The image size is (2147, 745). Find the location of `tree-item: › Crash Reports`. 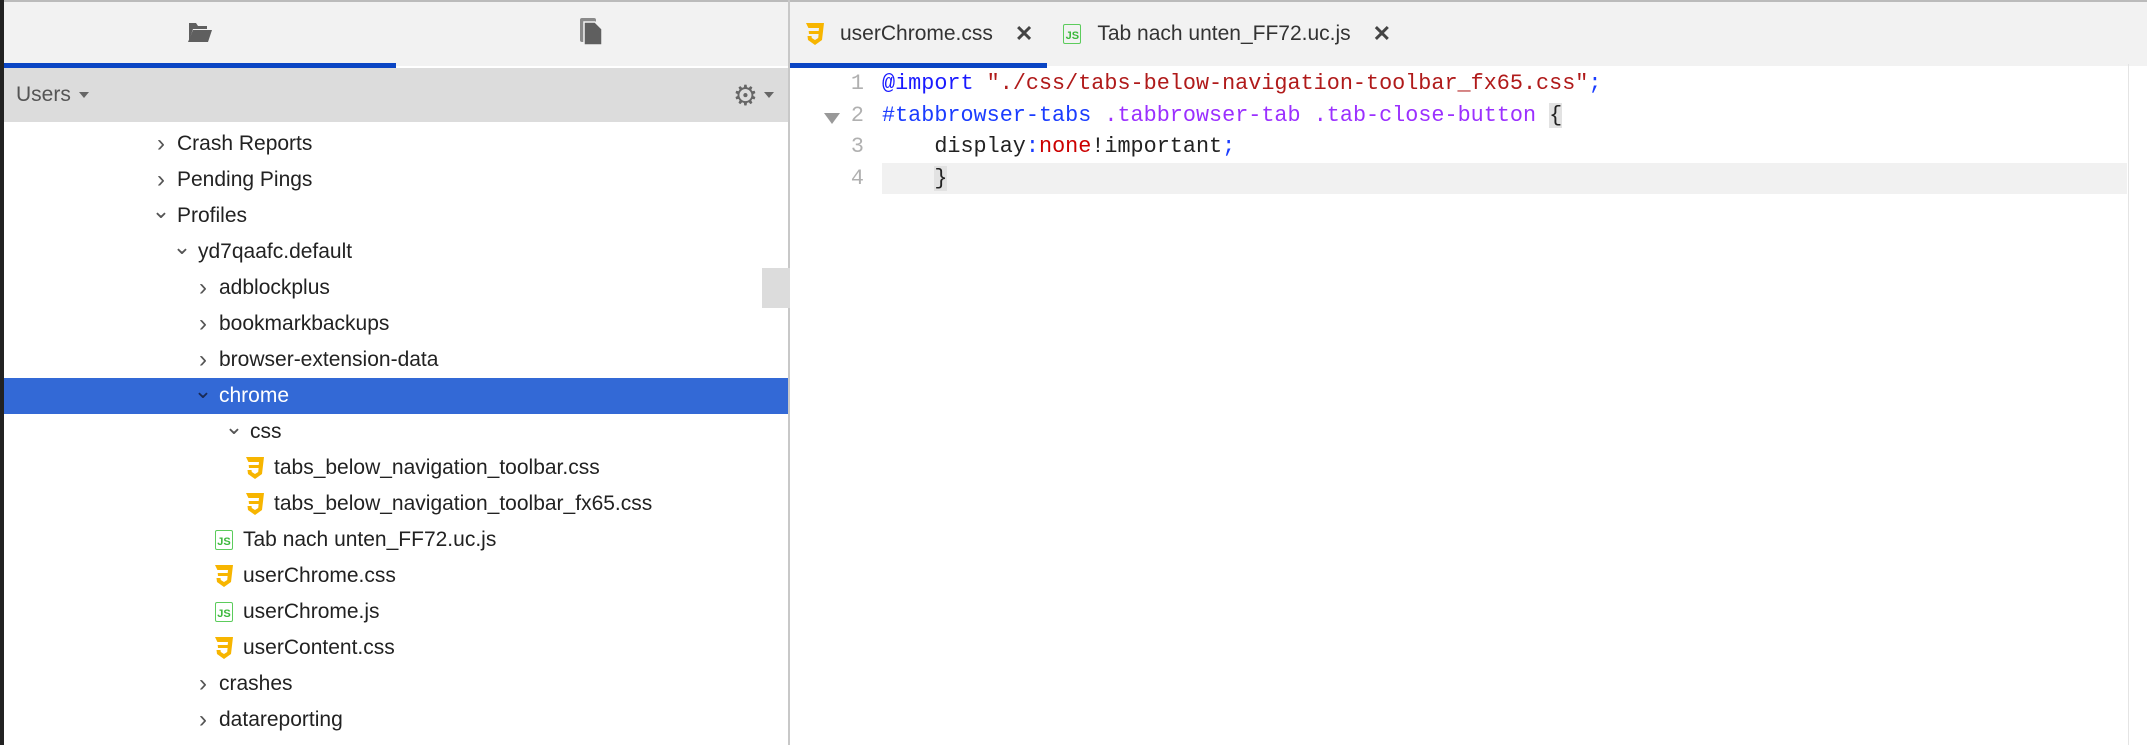

tree-item: › Crash Reports is located at coordinates (396, 144).